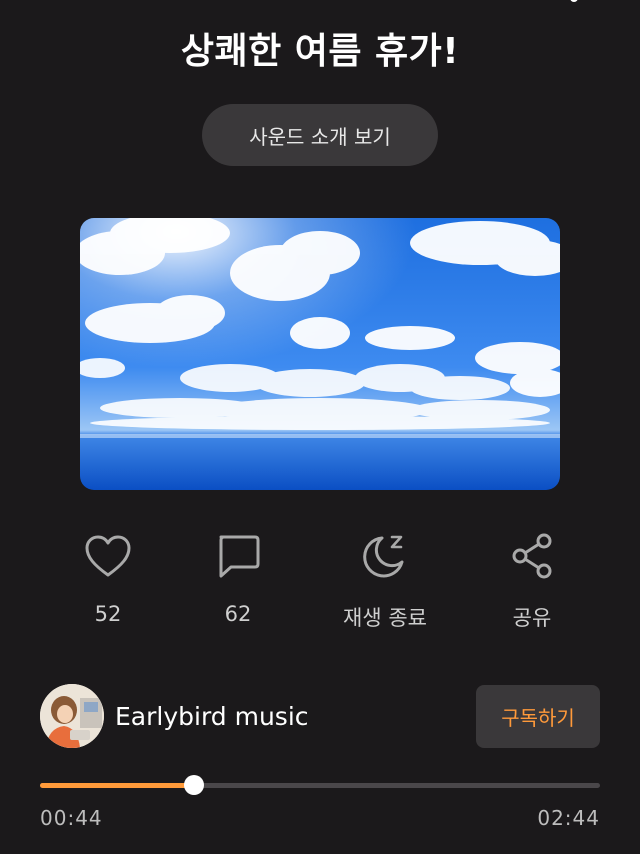 The width and height of the screenshot is (640, 854). What do you see at coordinates (108, 614) in the screenshot?
I see `like-count: 52` at bounding box center [108, 614].